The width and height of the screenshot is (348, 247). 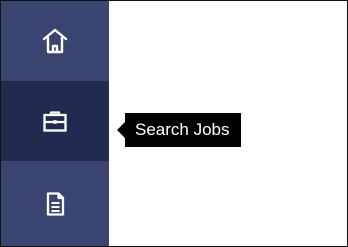 What do you see at coordinates (183, 130) in the screenshot?
I see `search-jobs-tooltip: Search Jobs` at bounding box center [183, 130].